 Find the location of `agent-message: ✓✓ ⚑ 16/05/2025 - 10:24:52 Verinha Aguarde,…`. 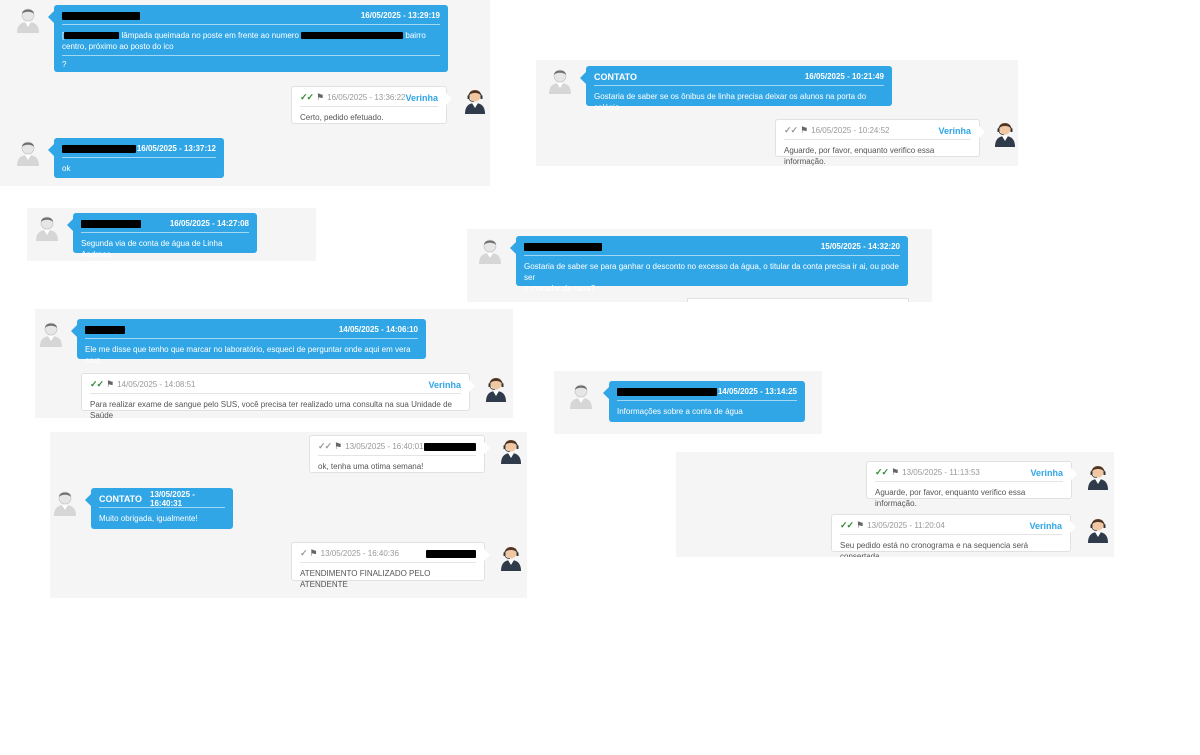

agent-message: ✓✓ ⚑ 16/05/2025 - 10:24:52 Verinha Aguarde,… is located at coordinates (880, 142).